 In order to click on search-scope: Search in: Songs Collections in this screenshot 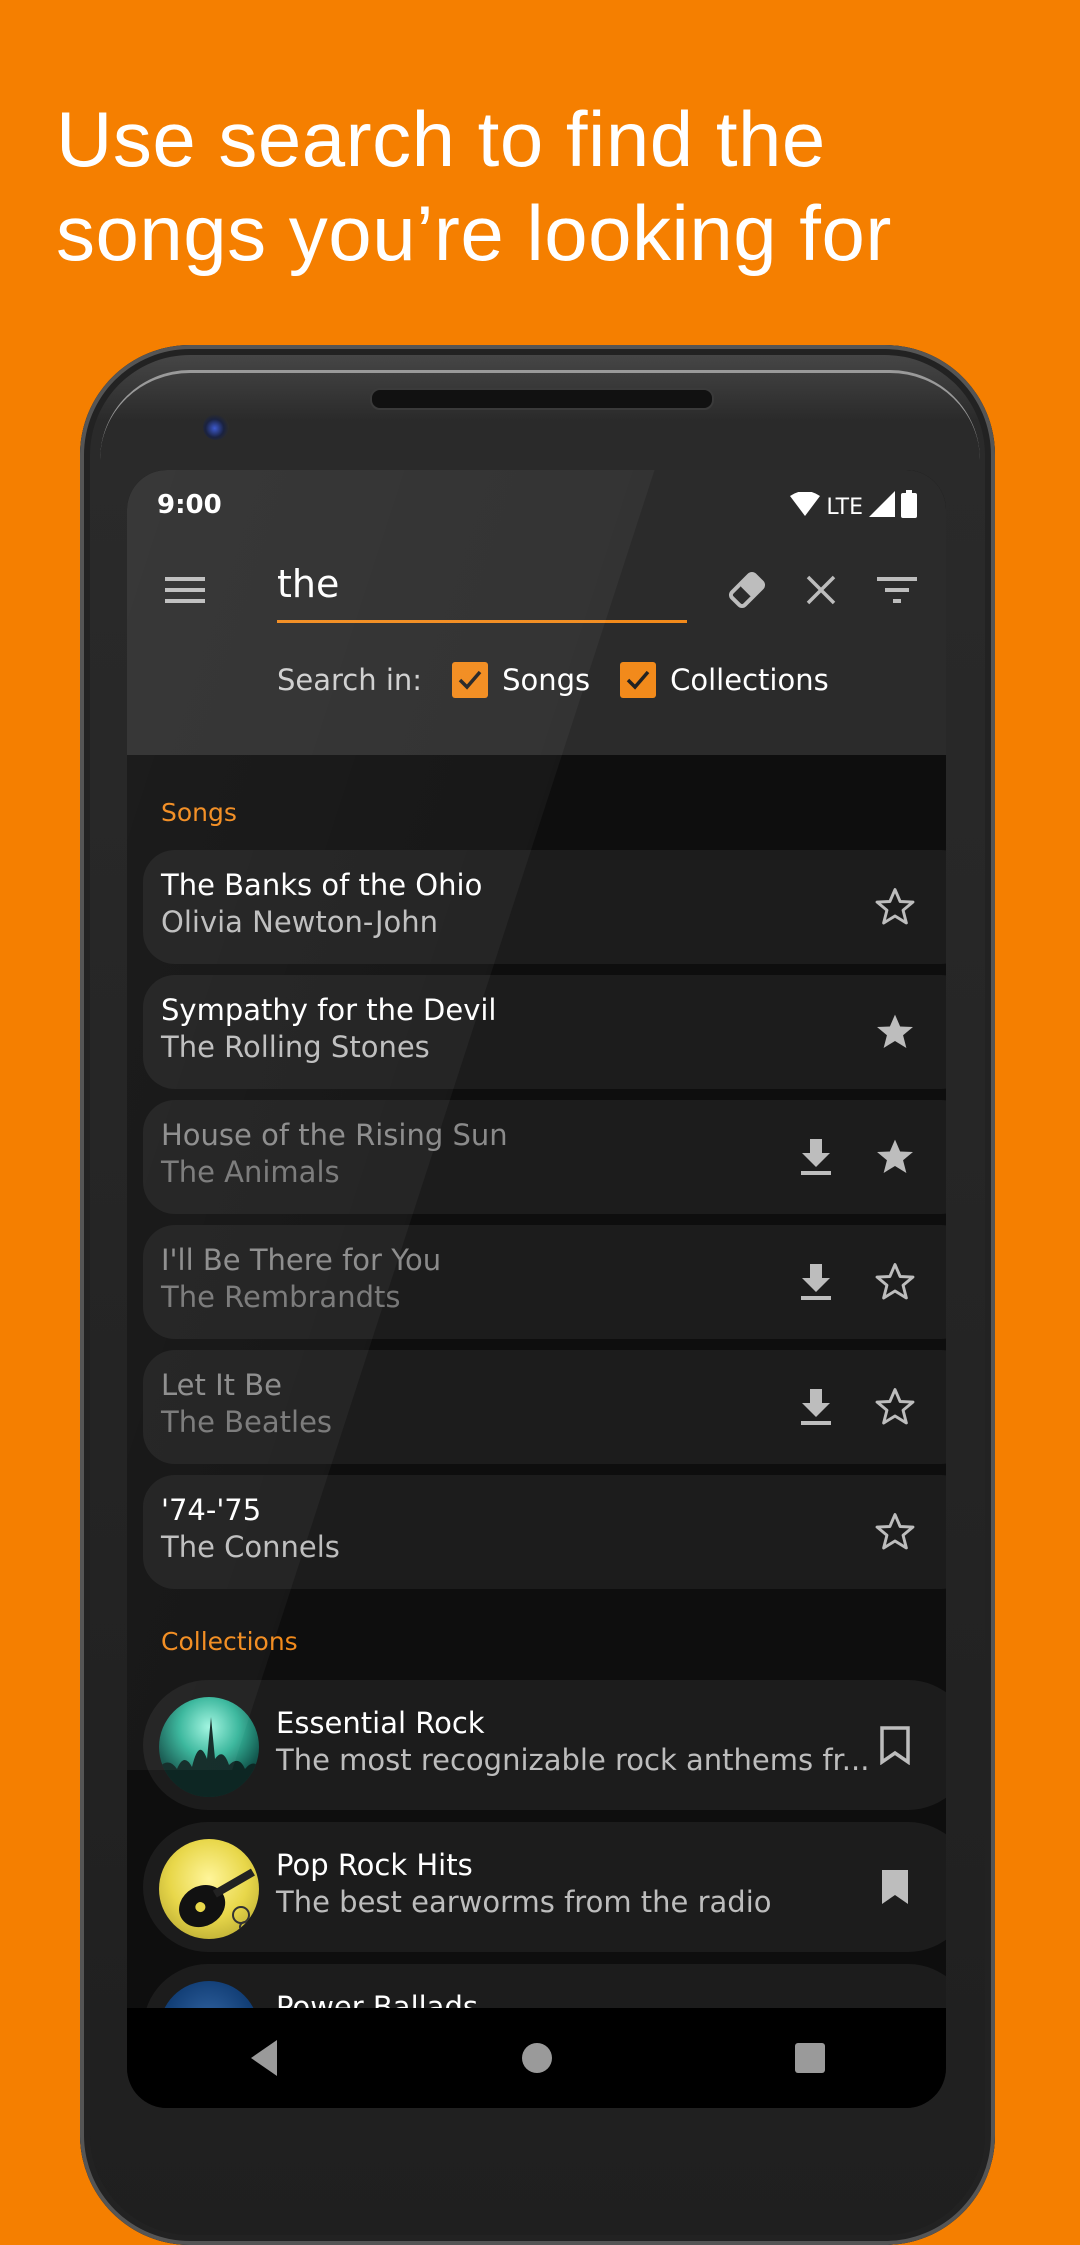, I will do `click(553, 680)`.